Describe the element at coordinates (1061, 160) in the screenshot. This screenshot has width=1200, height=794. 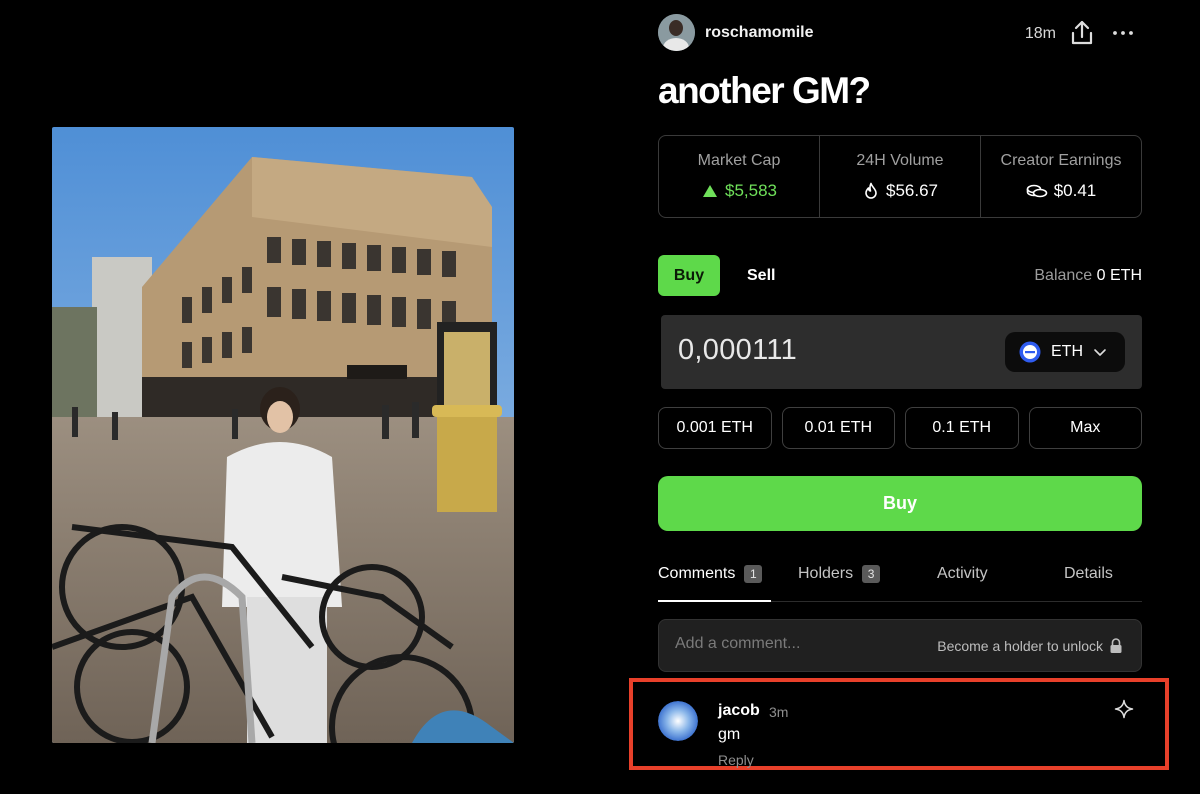
I see `stat-label: Creator Earnings` at that location.